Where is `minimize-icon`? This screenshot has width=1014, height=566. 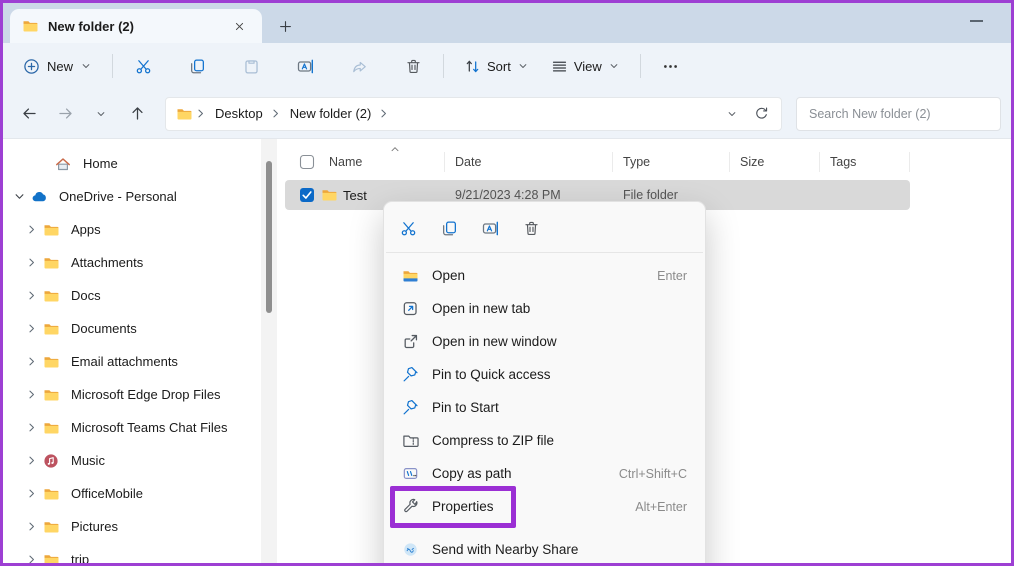 minimize-icon is located at coordinates (976, 21).